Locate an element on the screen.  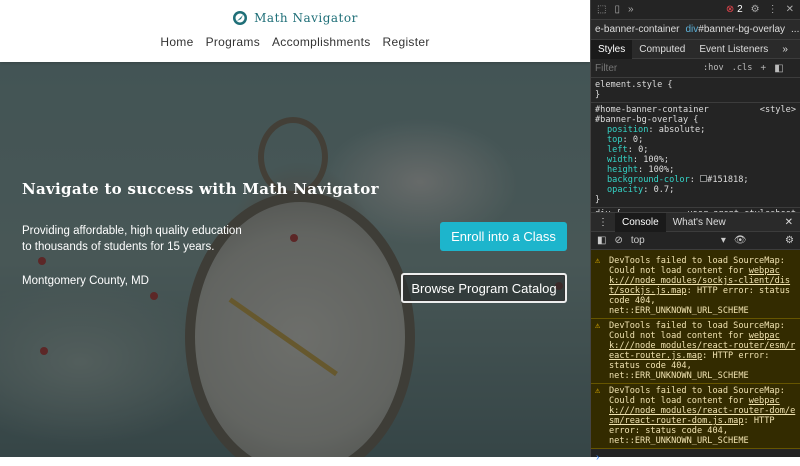
close-icon: ✕ is located at coordinates (790, 9).